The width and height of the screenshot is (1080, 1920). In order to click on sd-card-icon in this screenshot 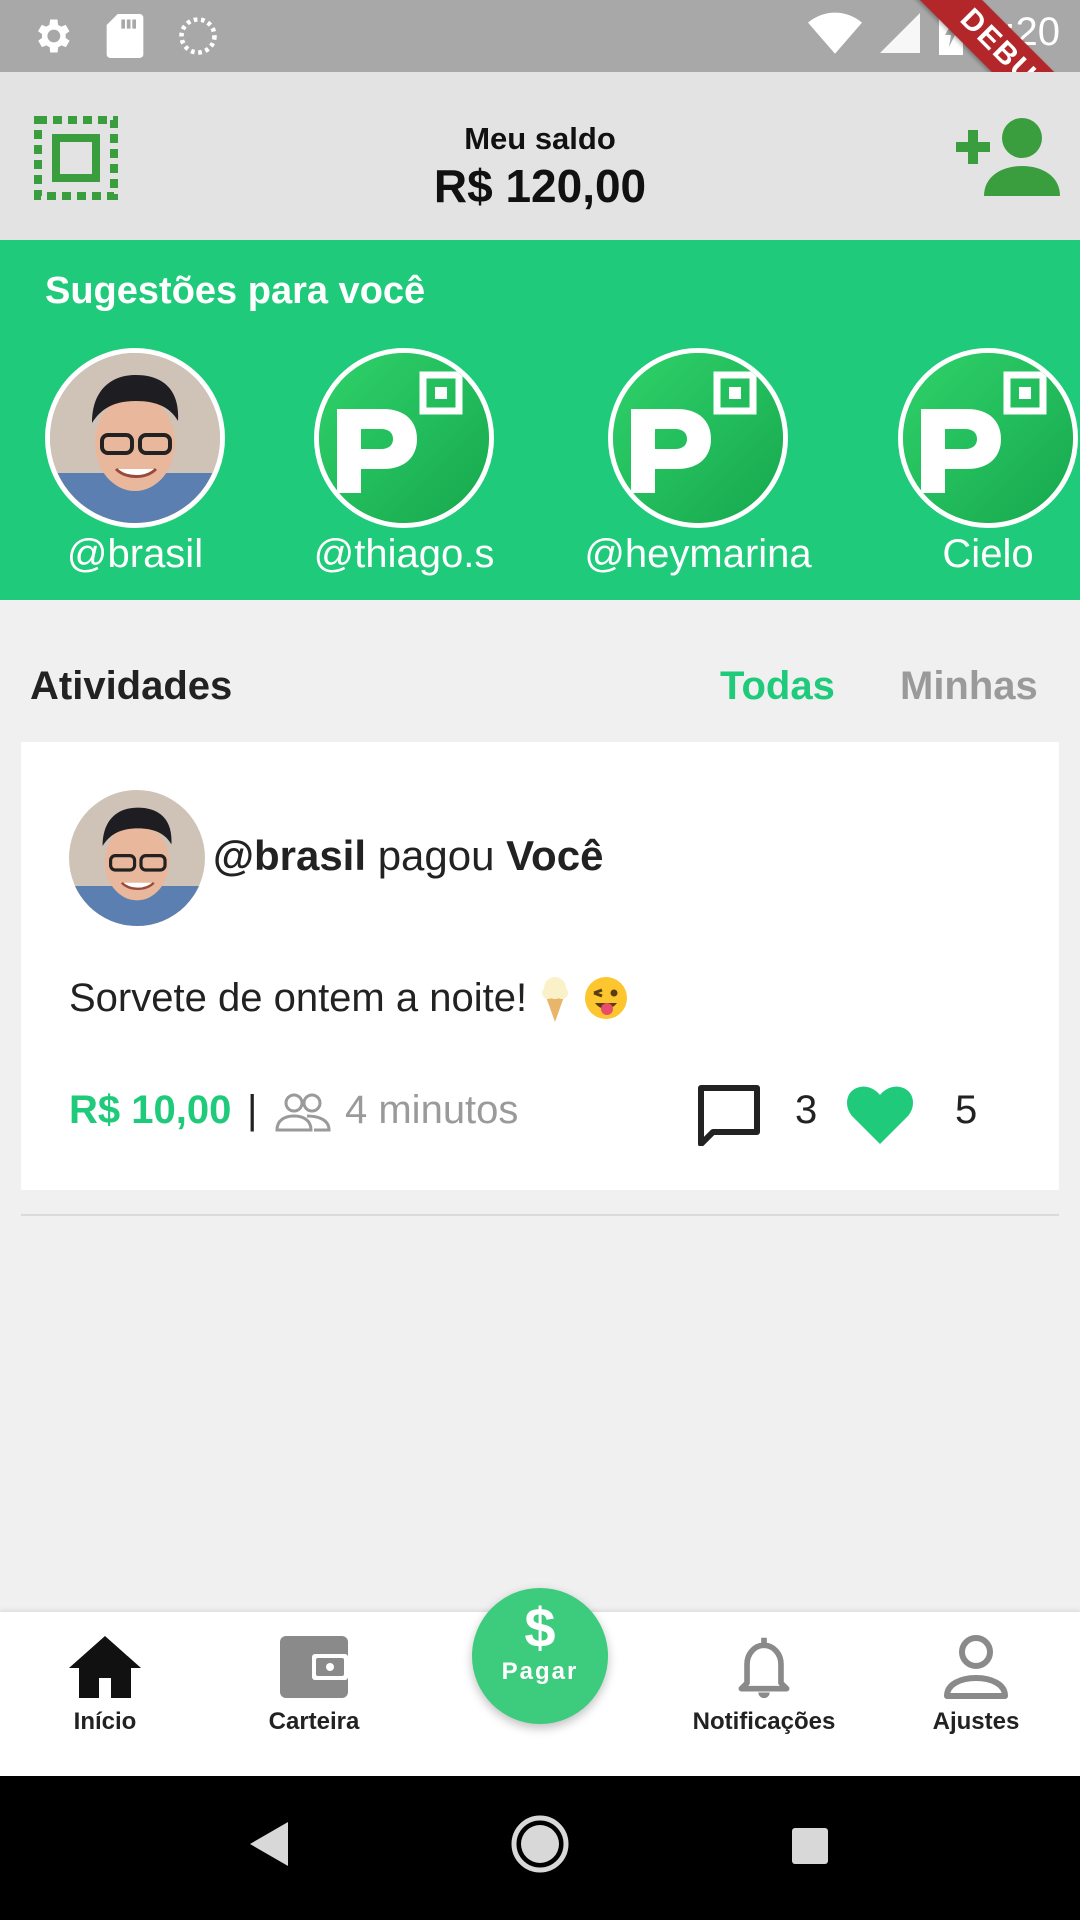, I will do `click(125, 36)`.